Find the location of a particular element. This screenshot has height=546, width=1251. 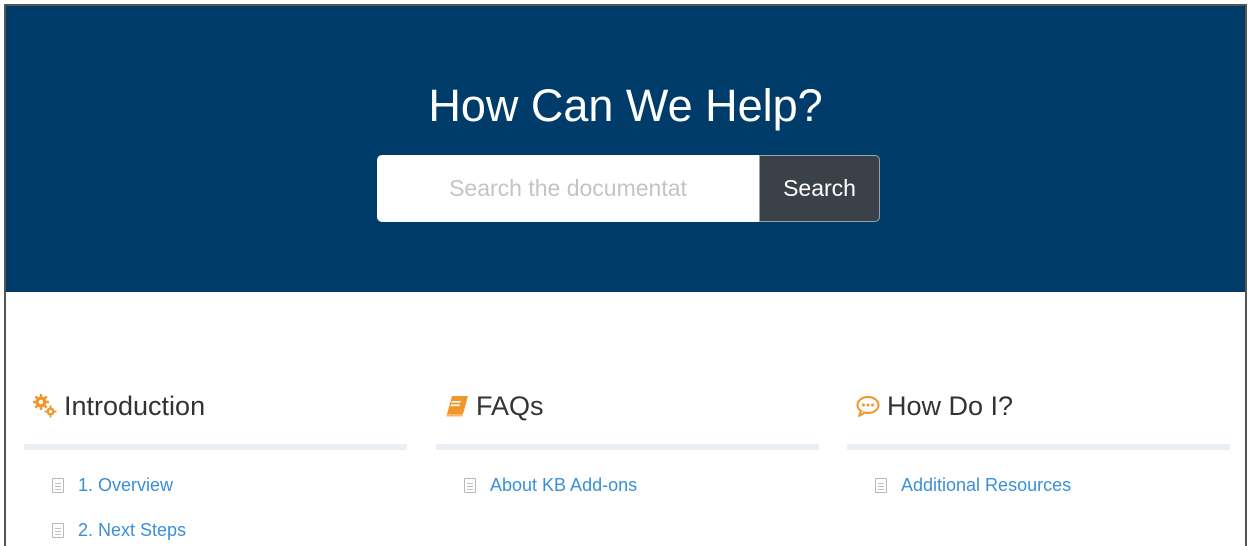

book-icon is located at coordinates (457, 406).